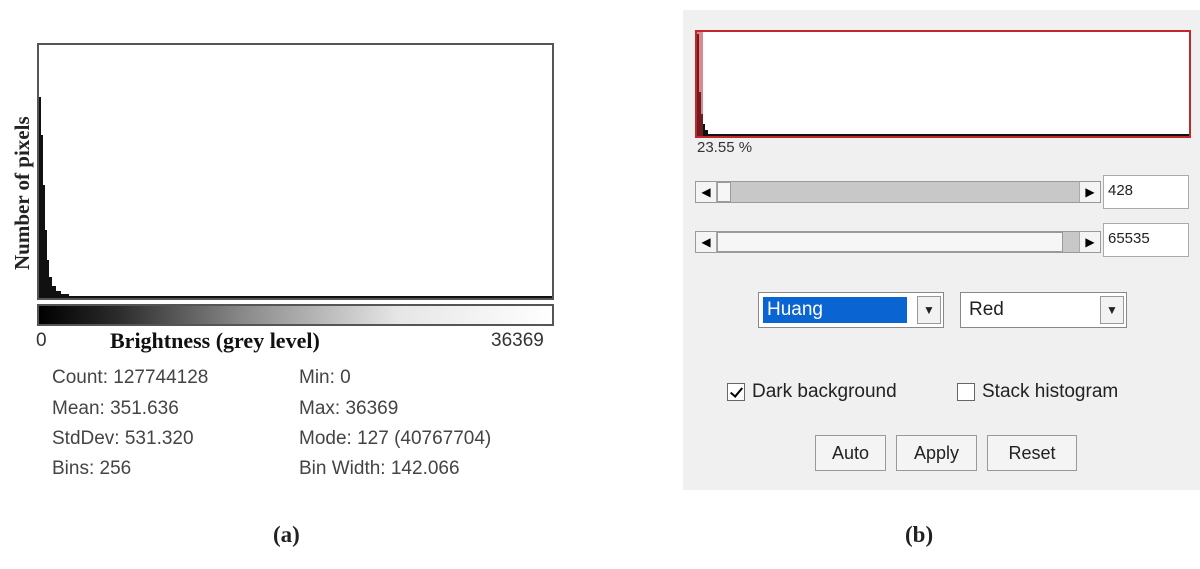  Describe the element at coordinates (215, 340) in the screenshot. I see `x-axis-label: Brightness (grey level)` at that location.